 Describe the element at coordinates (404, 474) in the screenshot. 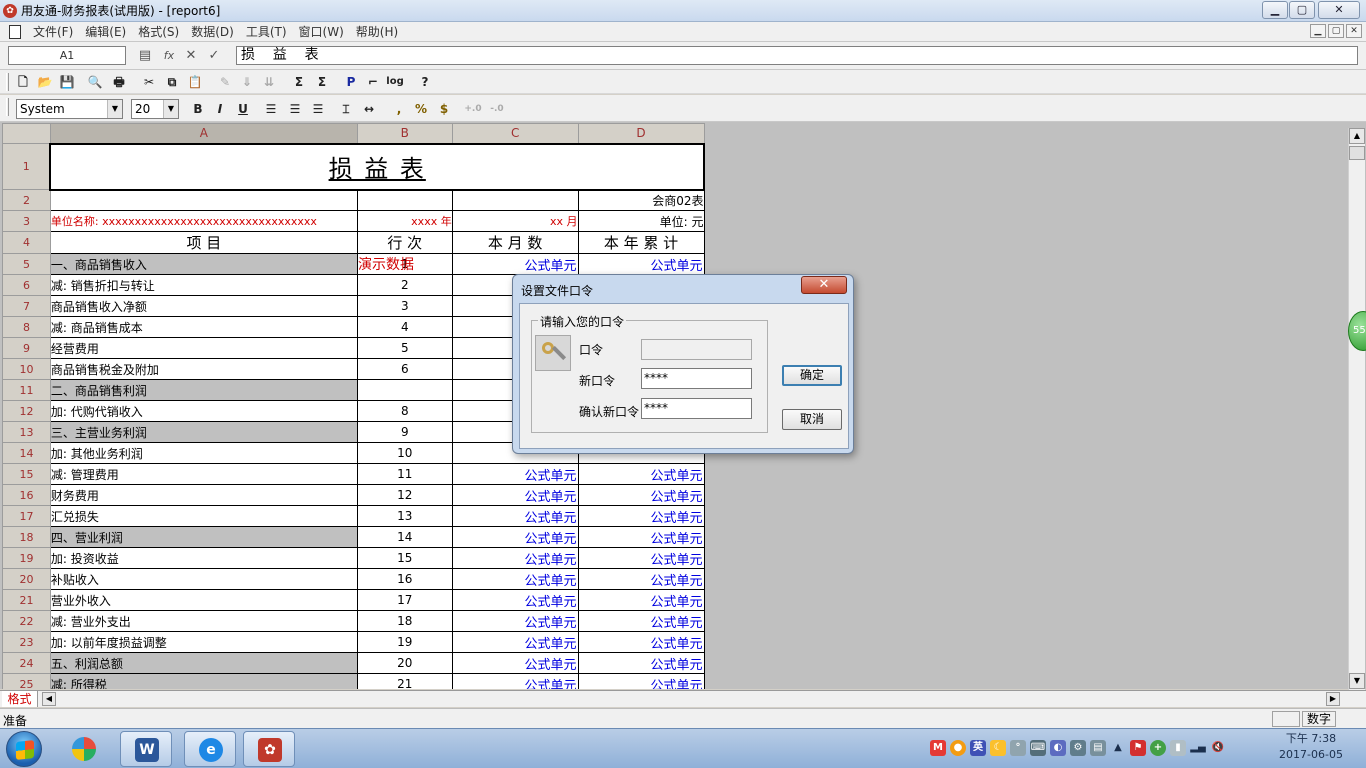

I see `seq-cell: 11` at that location.